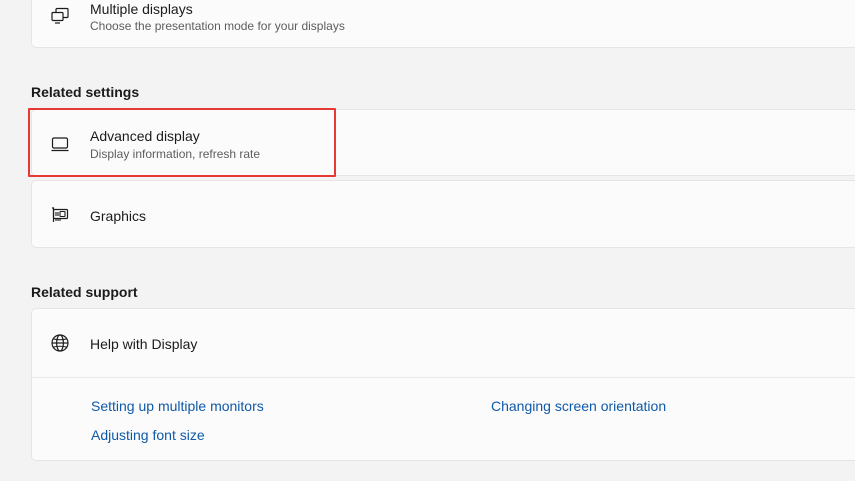 The image size is (855, 481). I want to click on graphics-title: Graphics, so click(118, 216).